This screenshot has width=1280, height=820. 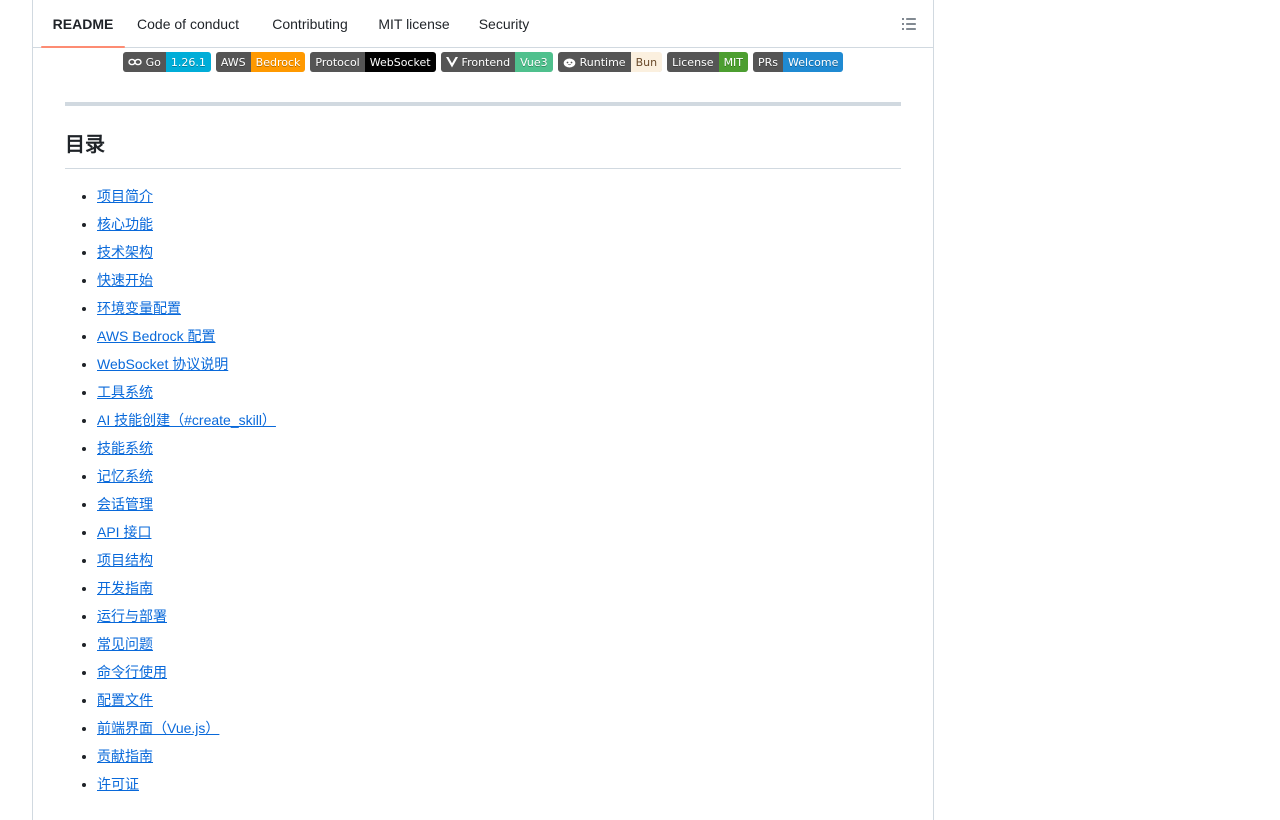 I want to click on toc-link: 技术架构, so click(x=125, y=252).